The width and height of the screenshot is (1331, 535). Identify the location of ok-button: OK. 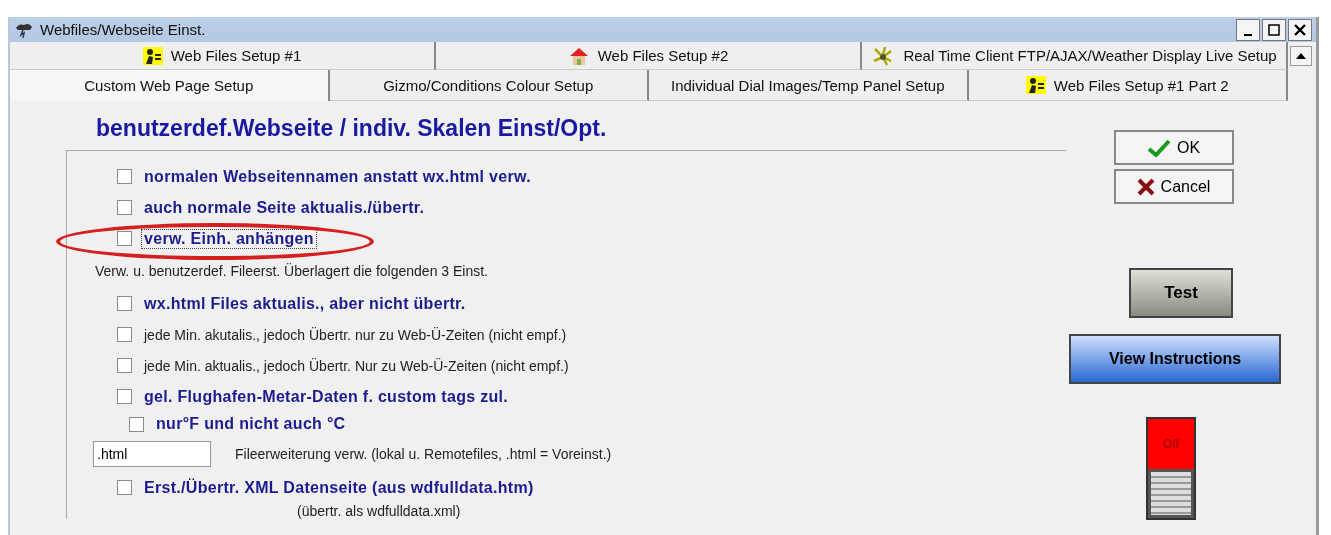
(1173, 147).